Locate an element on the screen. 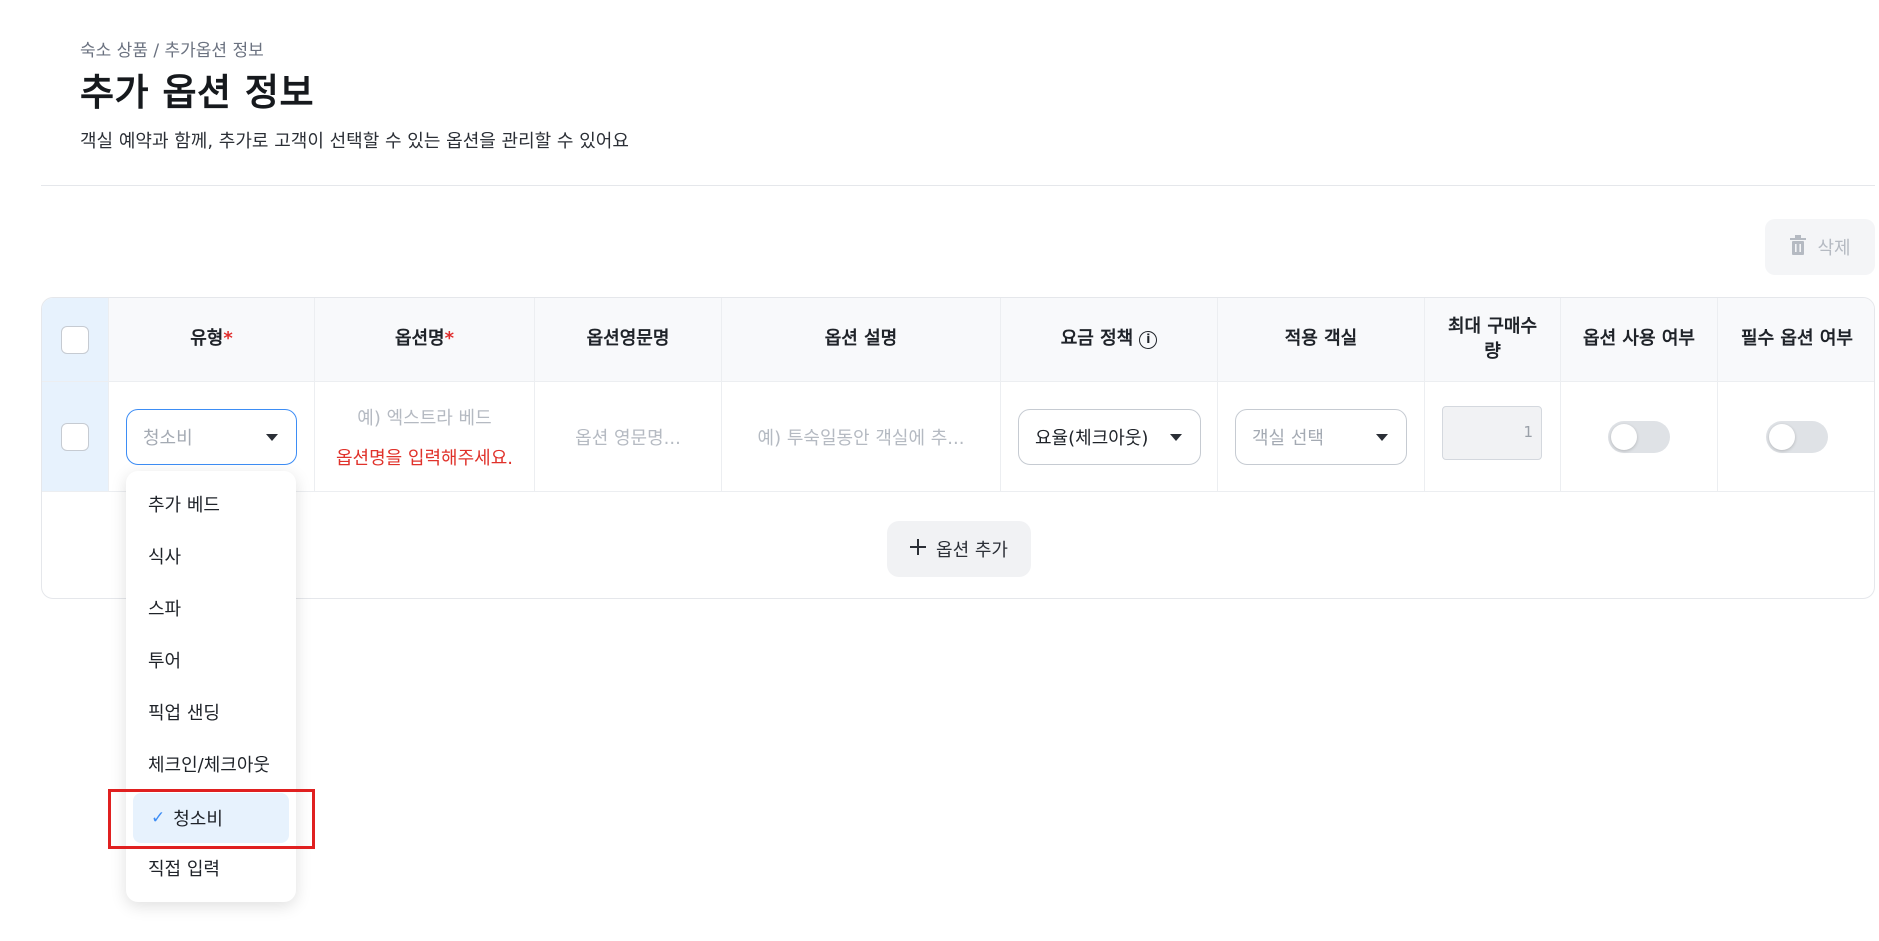 This screenshot has width=1879, height=941. rooms-select: 객실 선택 is located at coordinates (1321, 437).